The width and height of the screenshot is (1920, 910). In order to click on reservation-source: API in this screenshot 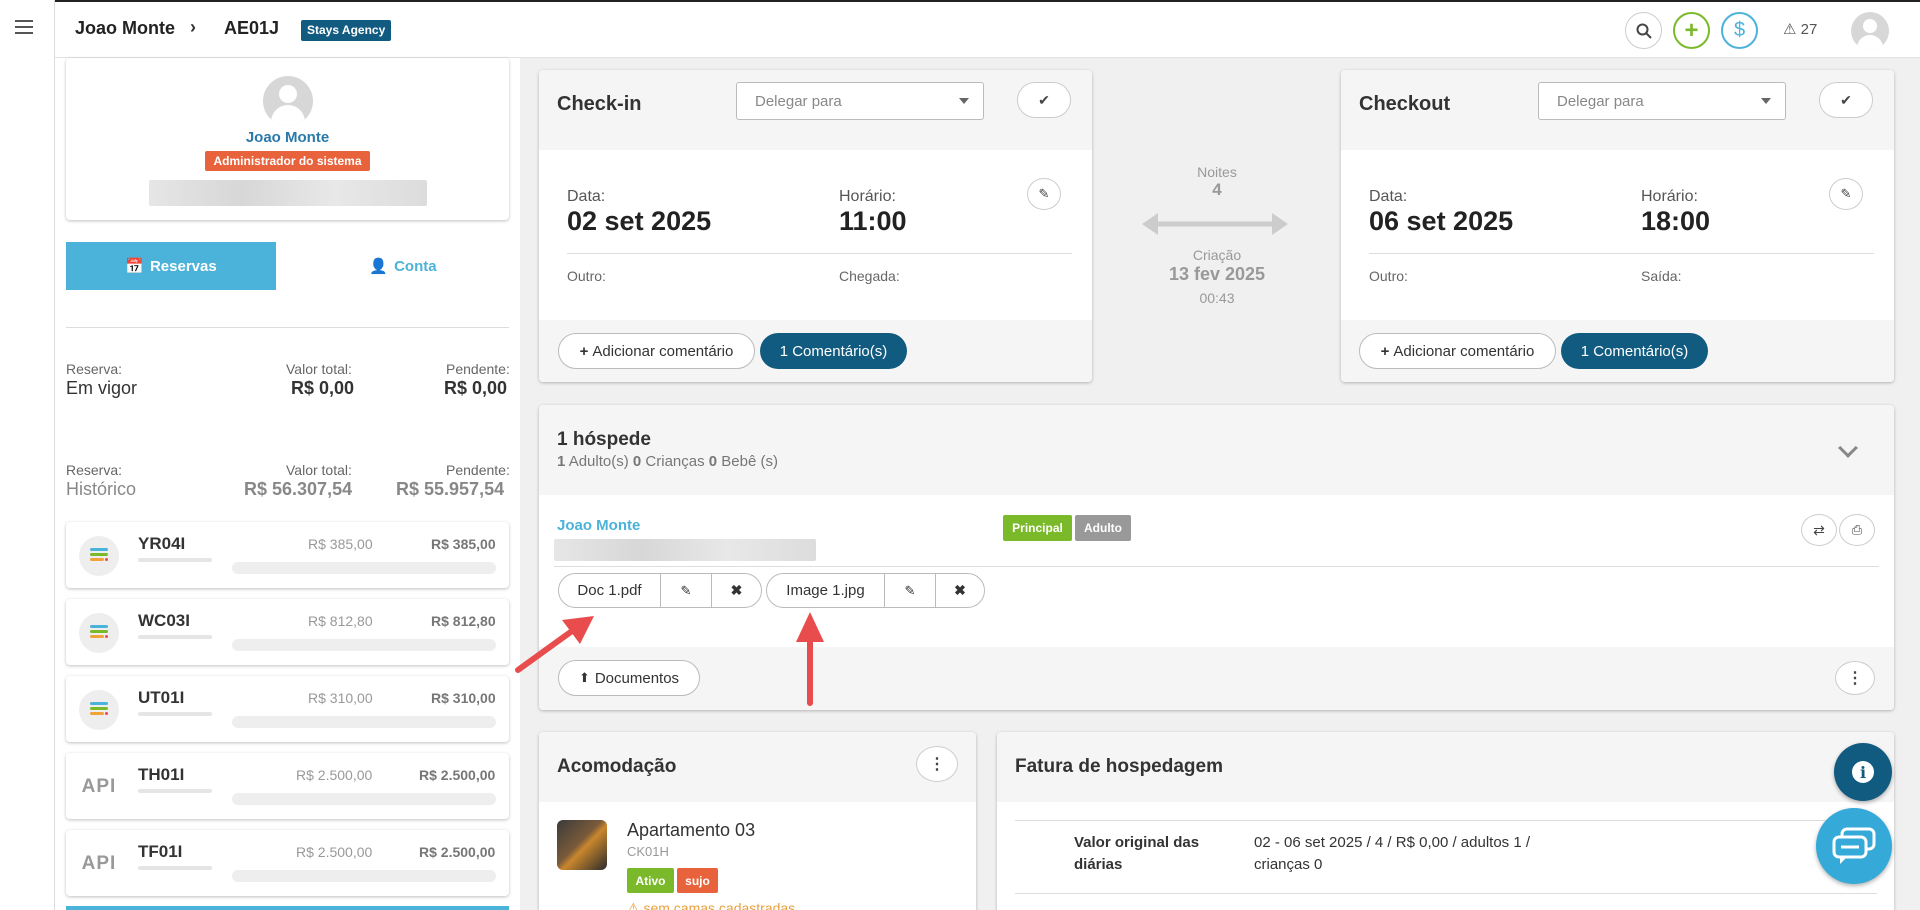, I will do `click(99, 786)`.